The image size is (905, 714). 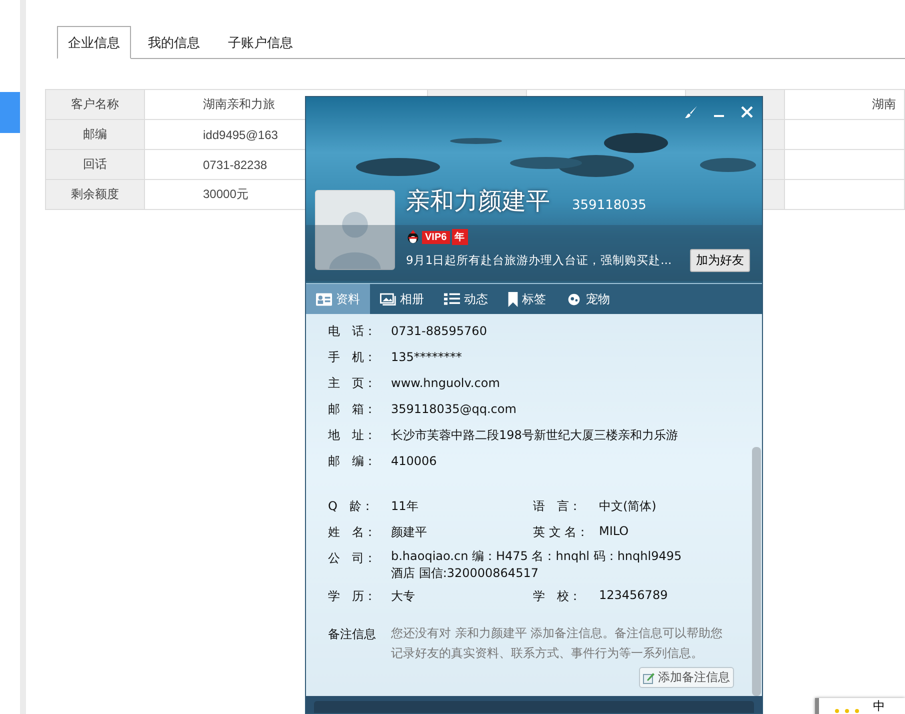 What do you see at coordinates (574, 299) in the screenshot?
I see `pet-icon` at bounding box center [574, 299].